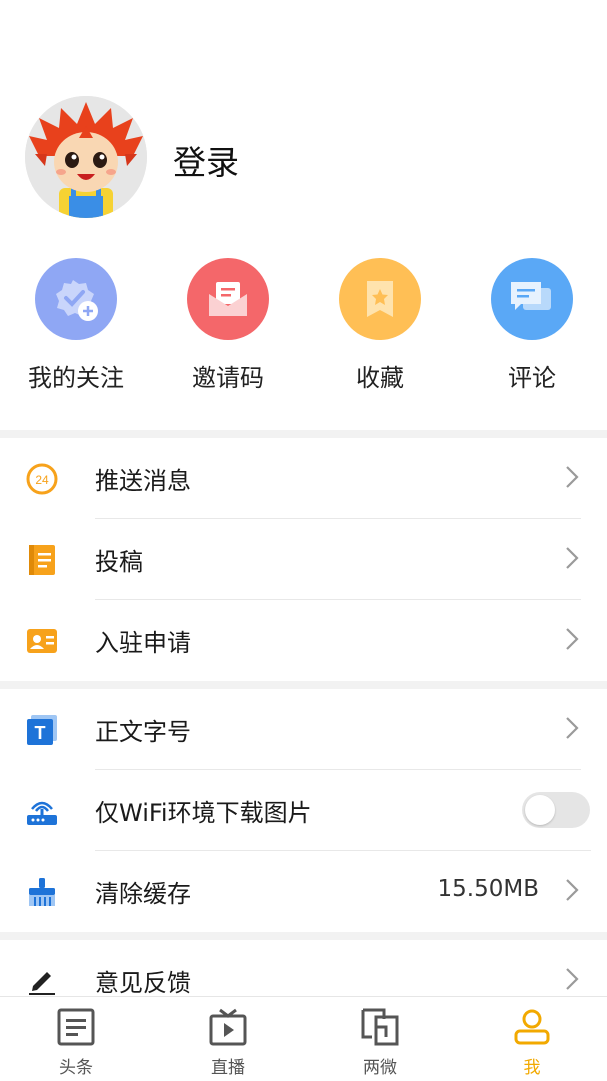 The height and width of the screenshot is (1081, 607). I want to click on invite-envelope-icon, so click(228, 299).